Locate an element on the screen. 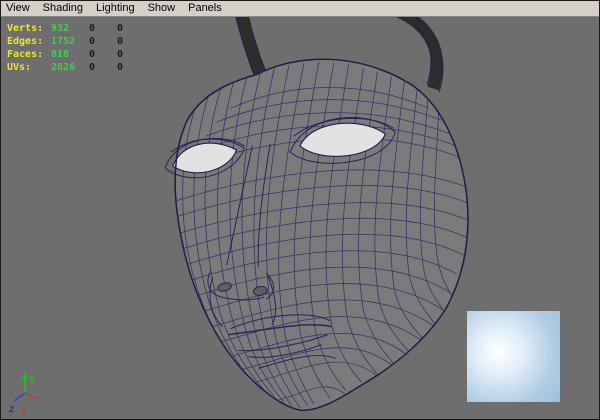 The image size is (600, 420). hud-edges-label: Edges: is located at coordinates (25, 41).